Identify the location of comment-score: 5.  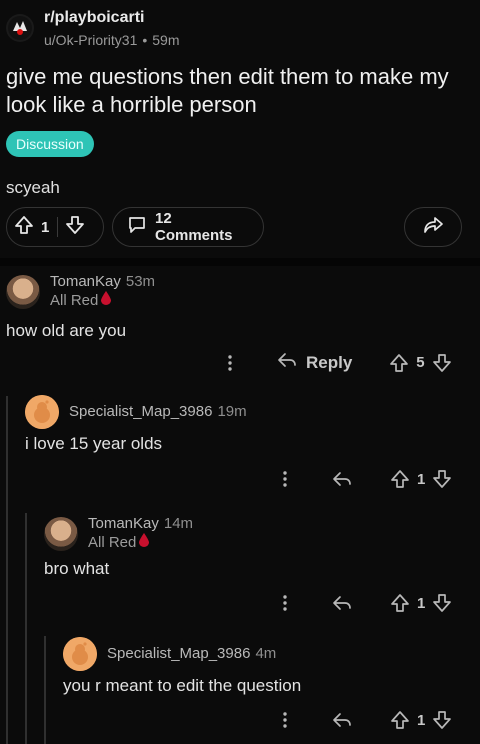
(420, 362).